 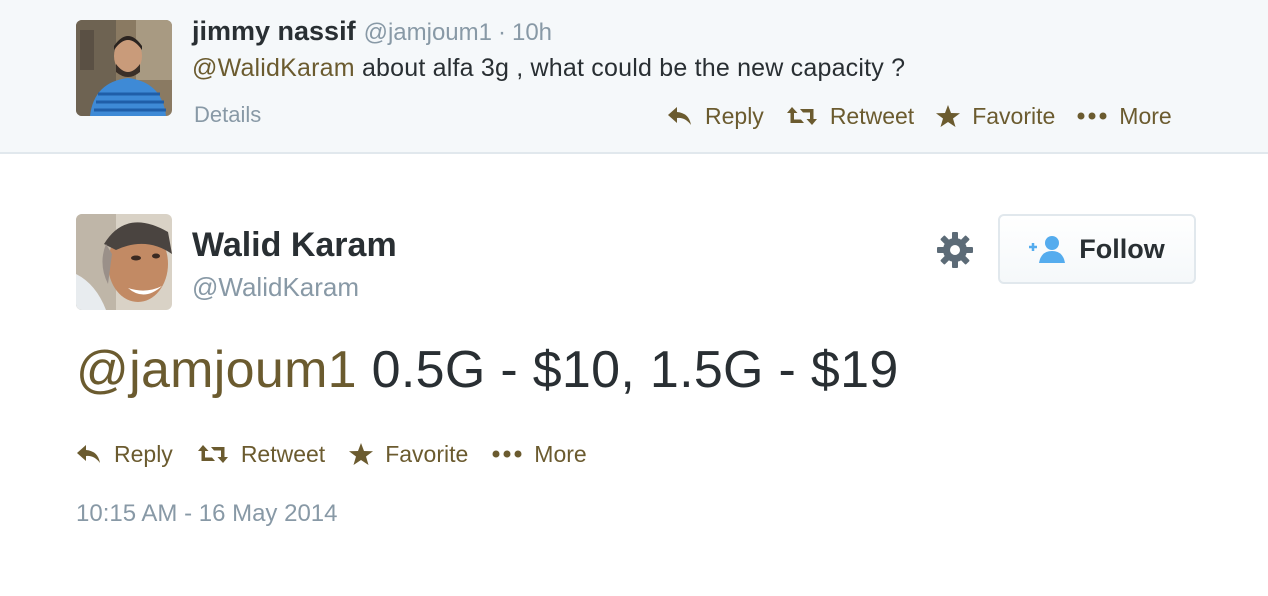 I want to click on details-link: Details, so click(x=227, y=115).